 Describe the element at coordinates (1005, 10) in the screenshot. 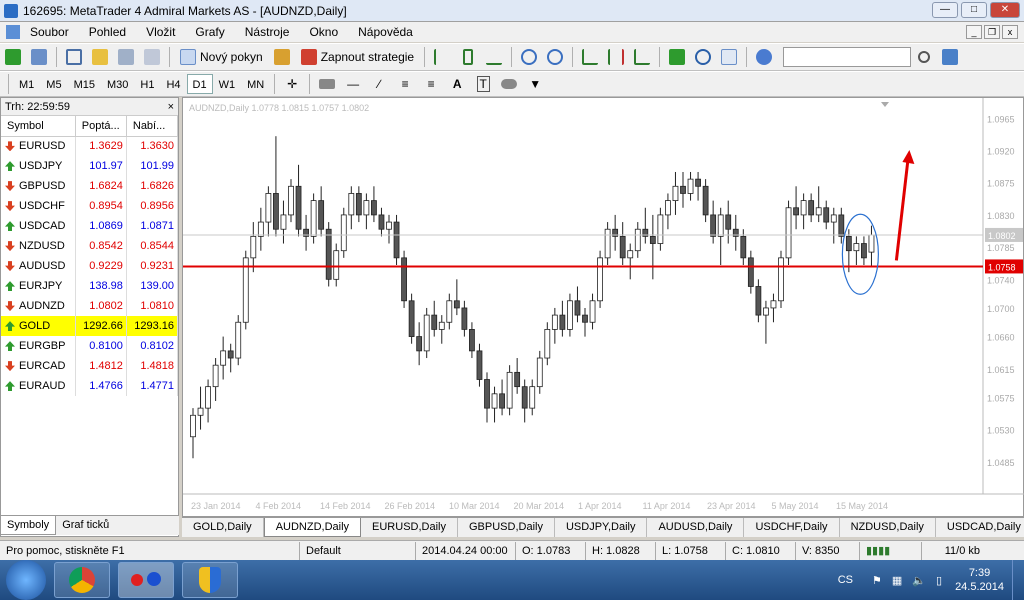

I see `close-button: ✕` at that location.